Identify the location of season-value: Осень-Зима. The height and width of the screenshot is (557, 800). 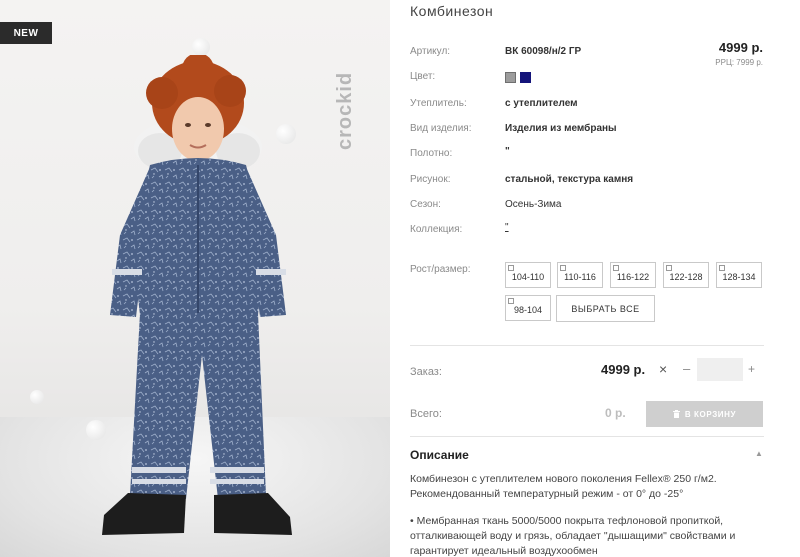
(533, 204).